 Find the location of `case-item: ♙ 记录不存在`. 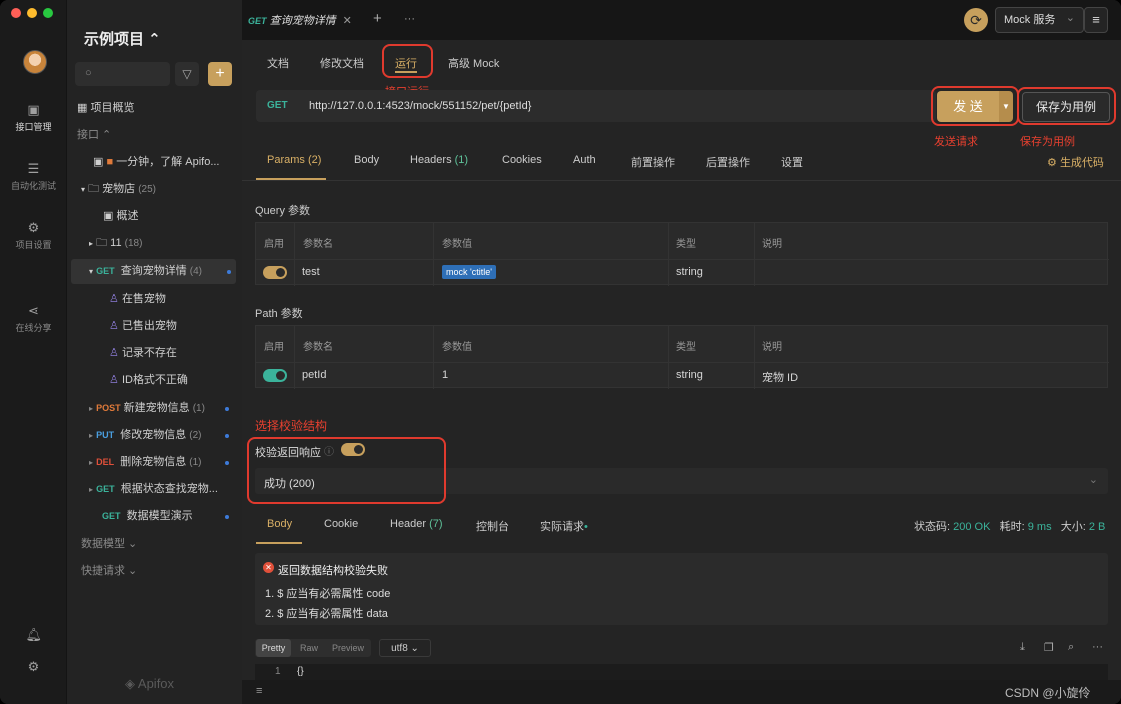

case-item: ♙ 记录不存在 is located at coordinates (171, 353).